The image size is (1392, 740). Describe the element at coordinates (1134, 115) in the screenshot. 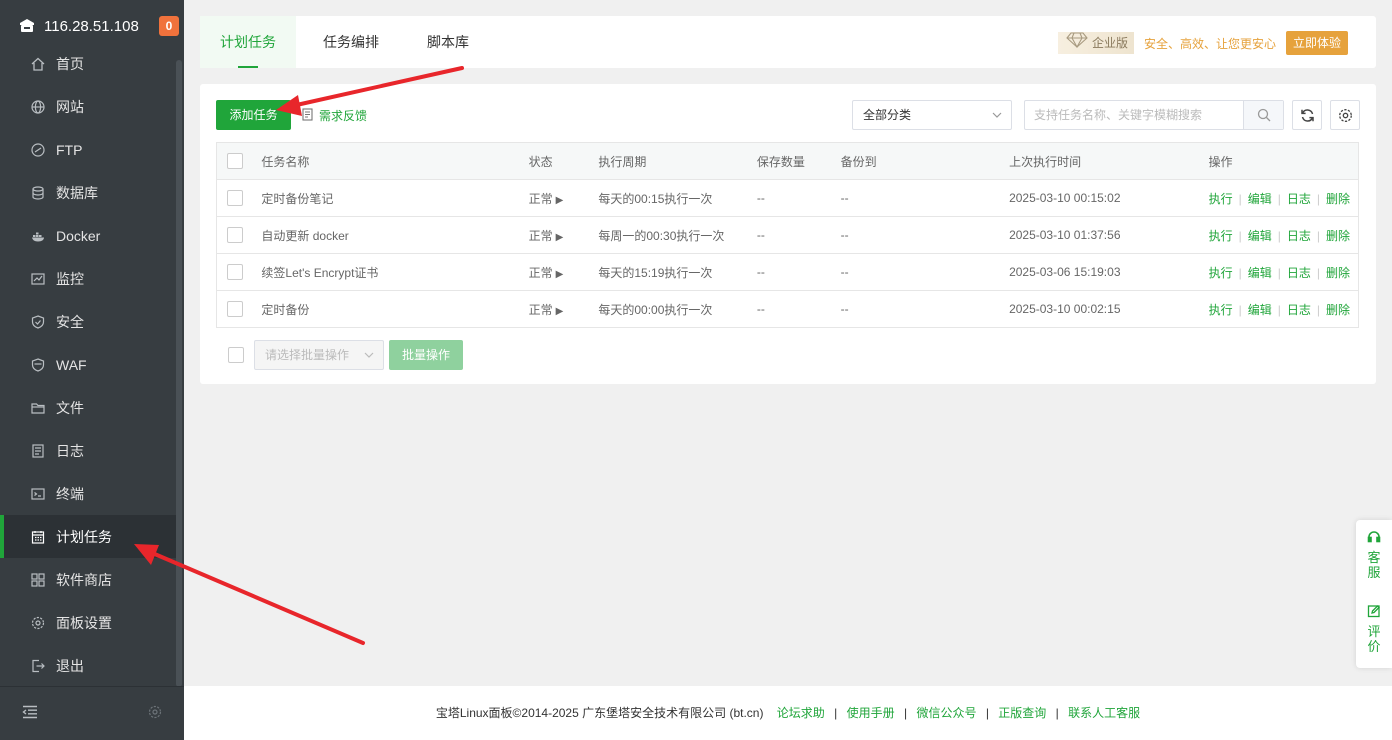

I see `search-input` at that location.